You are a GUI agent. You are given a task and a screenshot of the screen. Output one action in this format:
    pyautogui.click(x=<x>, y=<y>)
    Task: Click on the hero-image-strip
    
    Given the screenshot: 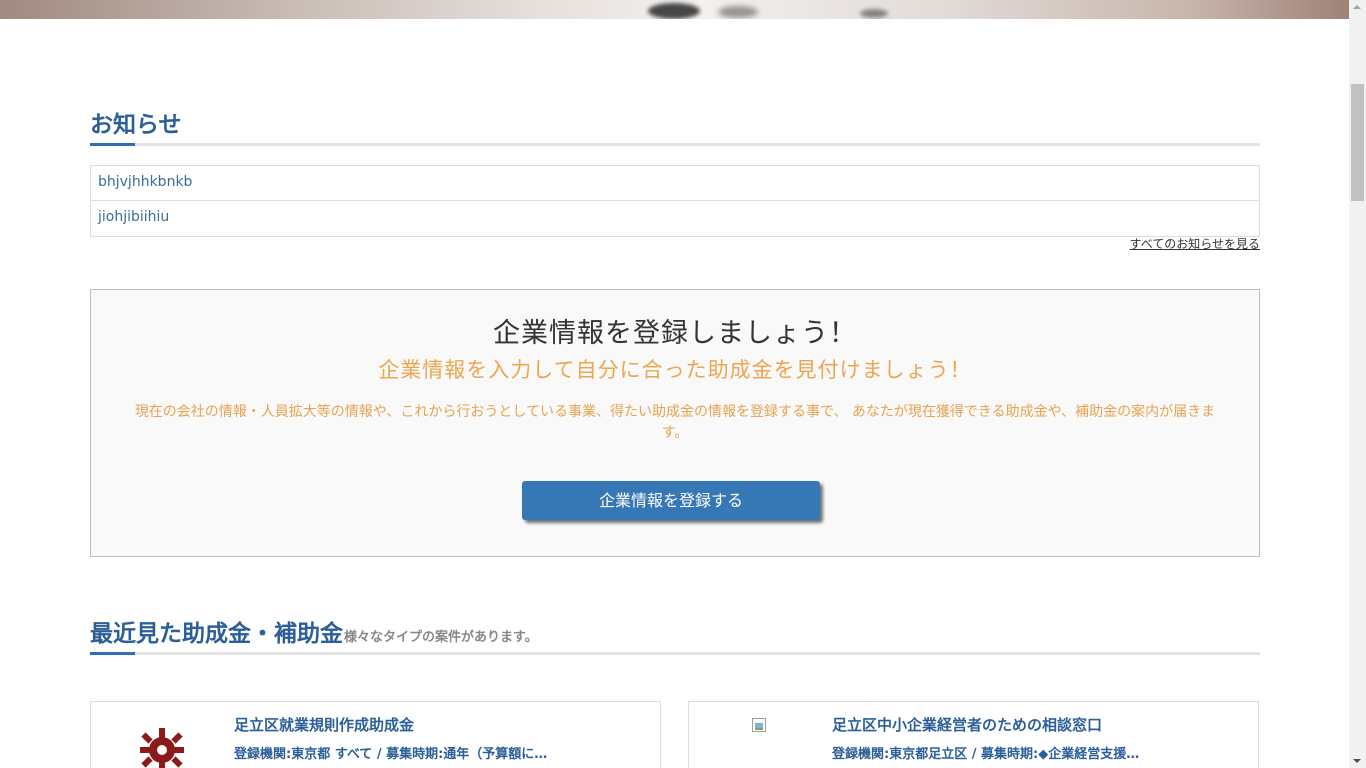 What is the action you would take?
    pyautogui.click(x=674, y=9)
    